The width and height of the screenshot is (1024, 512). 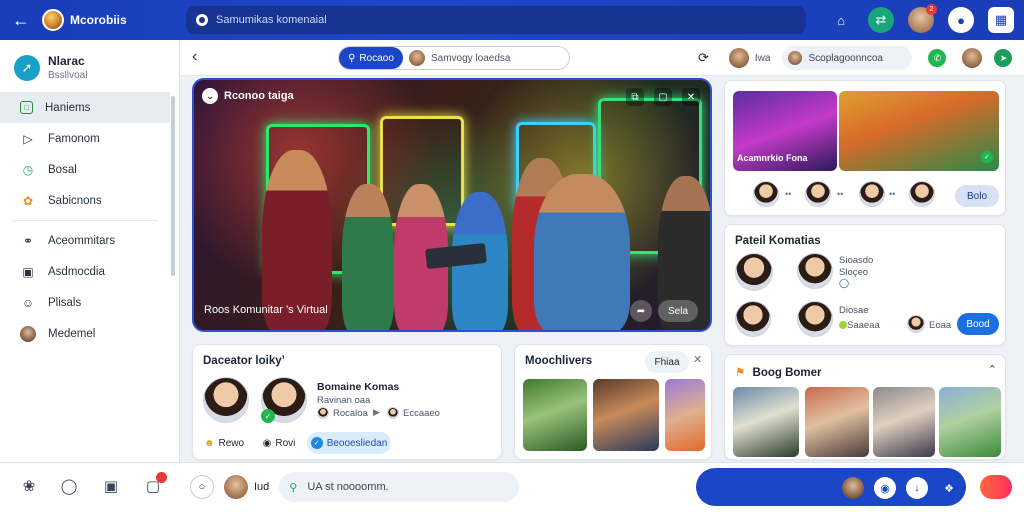 What do you see at coordinates (194, 57) in the screenshot?
I see `chevron-left-icon: ‹` at bounding box center [194, 57].